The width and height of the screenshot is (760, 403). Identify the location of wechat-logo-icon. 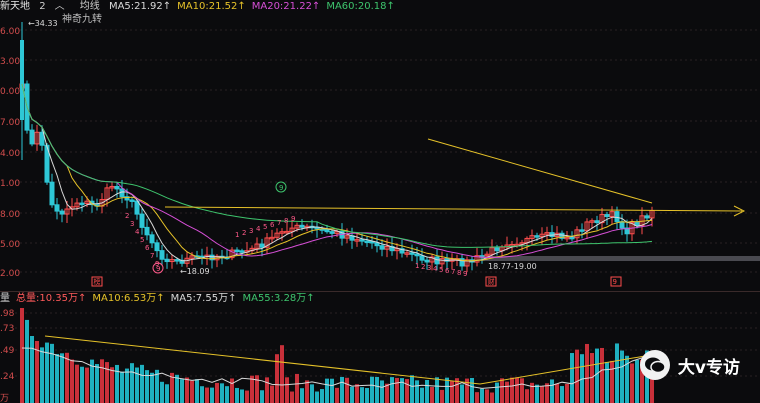
(654, 365).